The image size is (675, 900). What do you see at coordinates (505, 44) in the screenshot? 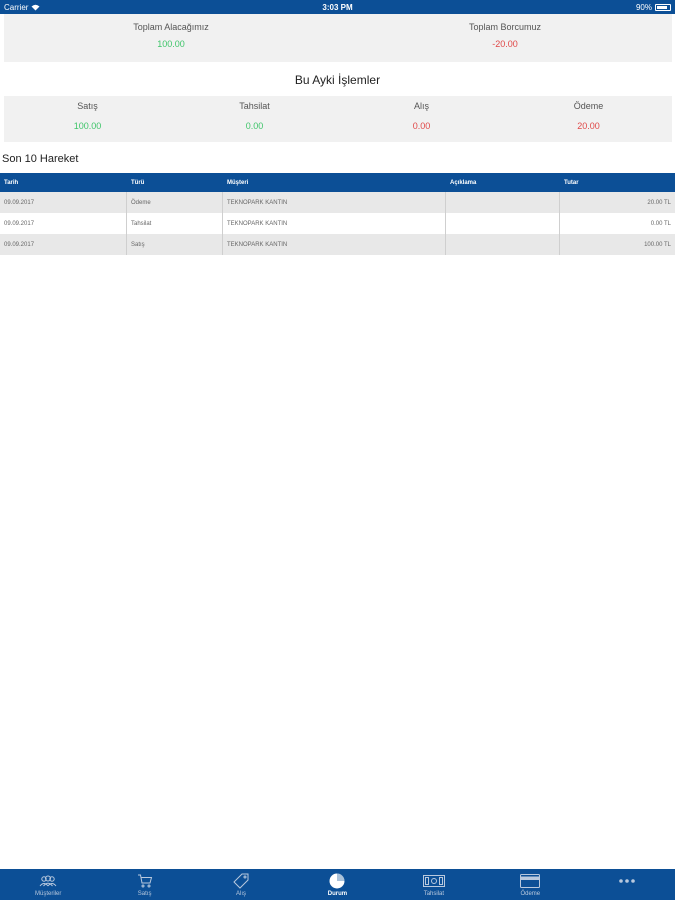
I see `total-payable-value: -20.00` at bounding box center [505, 44].